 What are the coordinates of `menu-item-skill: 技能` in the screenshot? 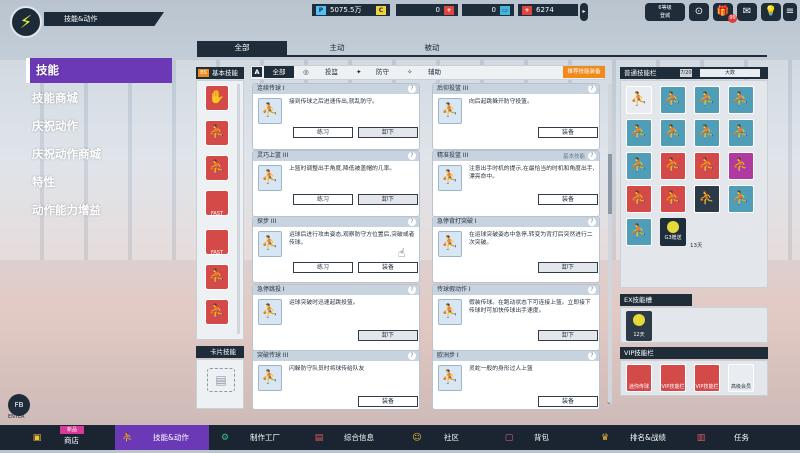 It's located at (99, 70).